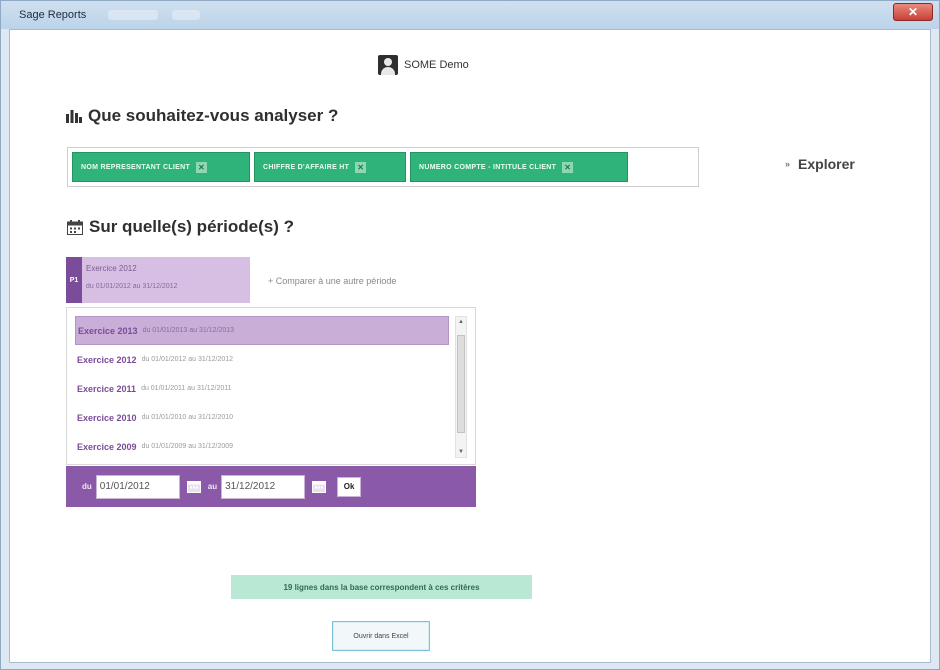 This screenshot has width=940, height=670. What do you see at coordinates (263, 486) in the screenshot?
I see `to-date-input: 31/12/2012` at bounding box center [263, 486].